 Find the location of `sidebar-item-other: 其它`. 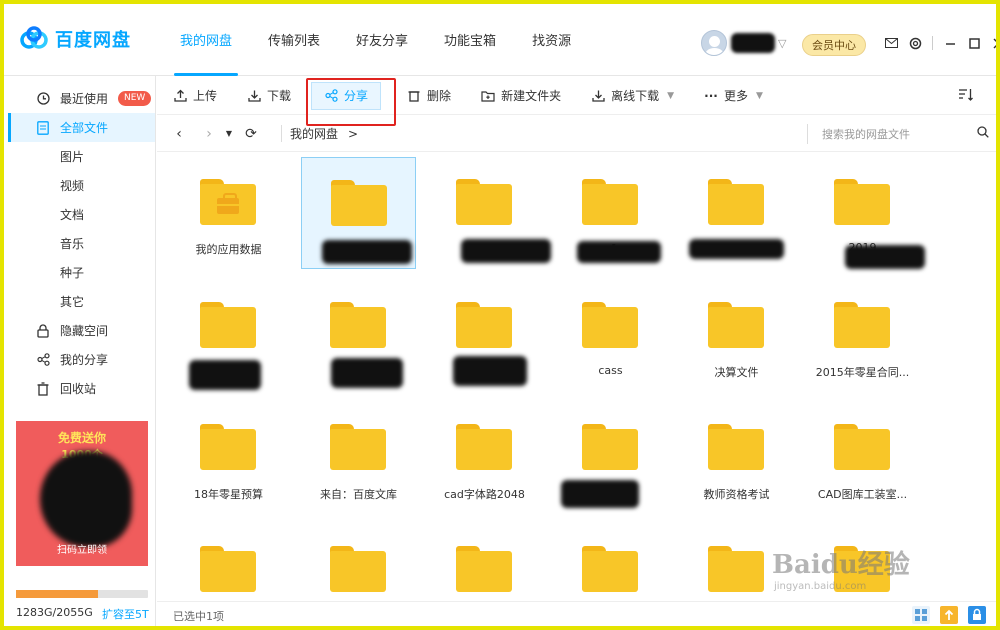

sidebar-item-other: 其它 is located at coordinates (81, 301).